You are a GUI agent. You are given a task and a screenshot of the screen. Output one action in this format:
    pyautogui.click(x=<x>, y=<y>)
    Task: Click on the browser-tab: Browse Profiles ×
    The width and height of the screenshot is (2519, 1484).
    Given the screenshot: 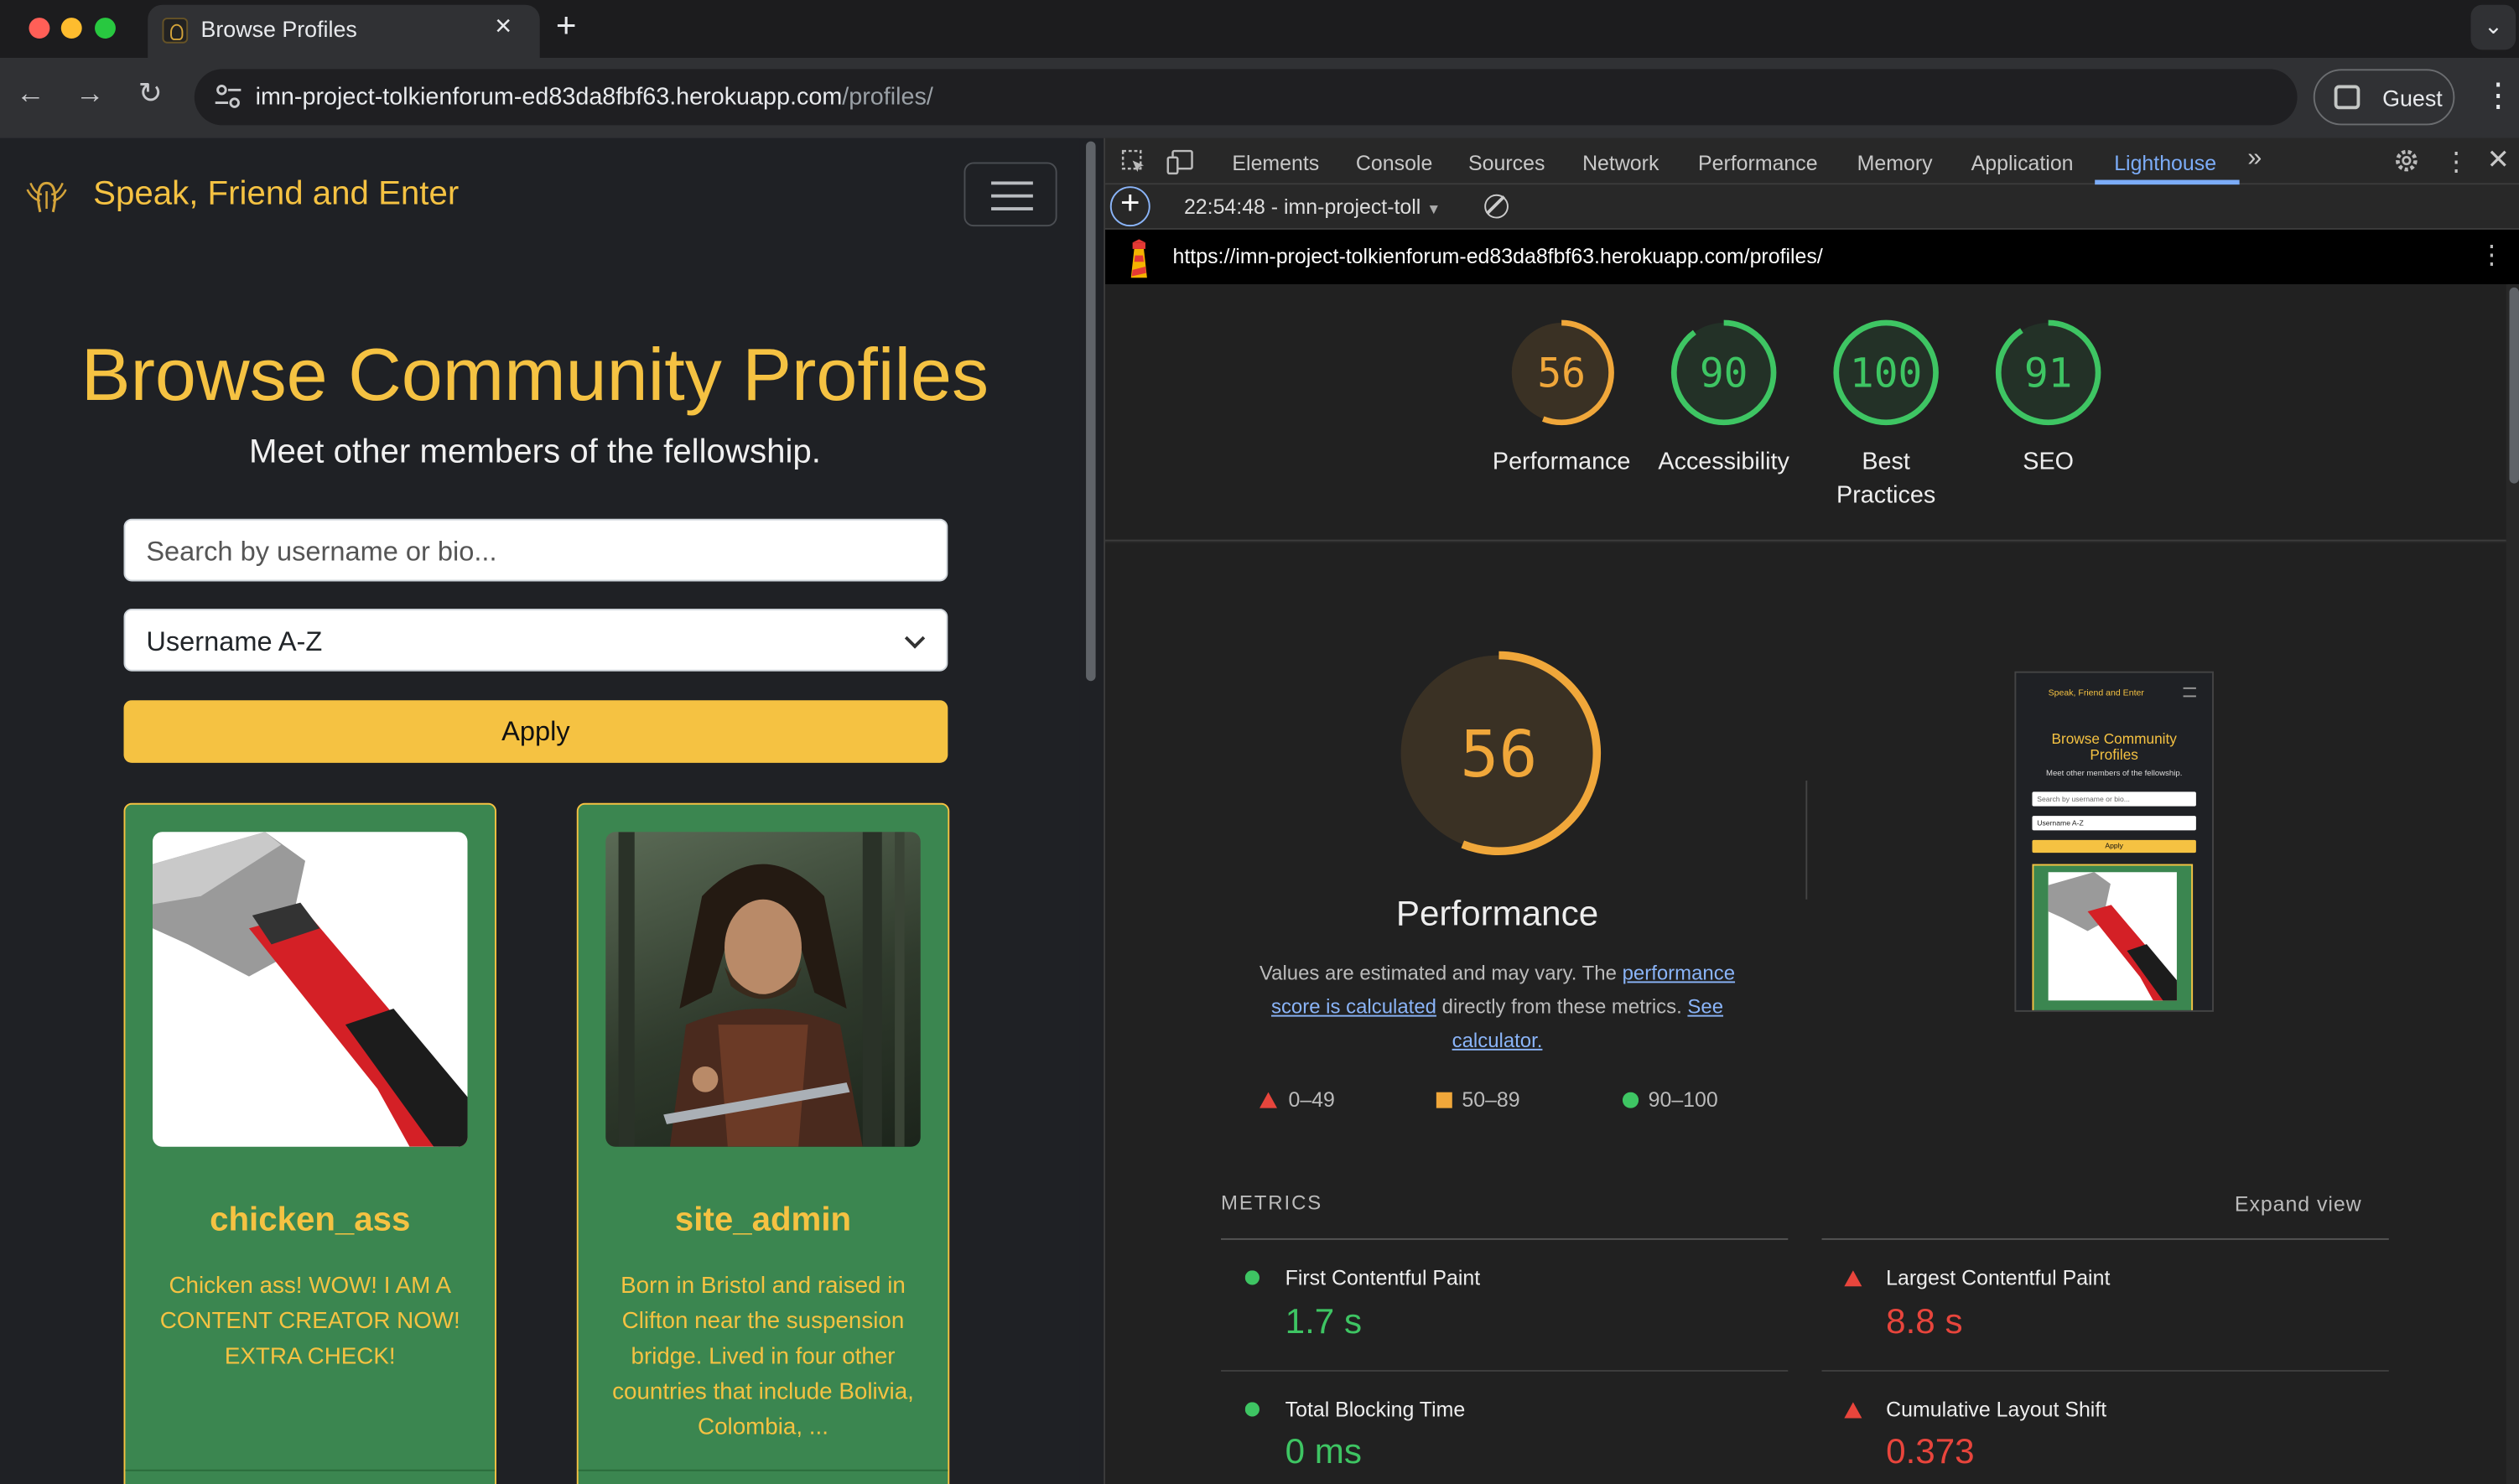 What is the action you would take?
    pyautogui.click(x=344, y=31)
    